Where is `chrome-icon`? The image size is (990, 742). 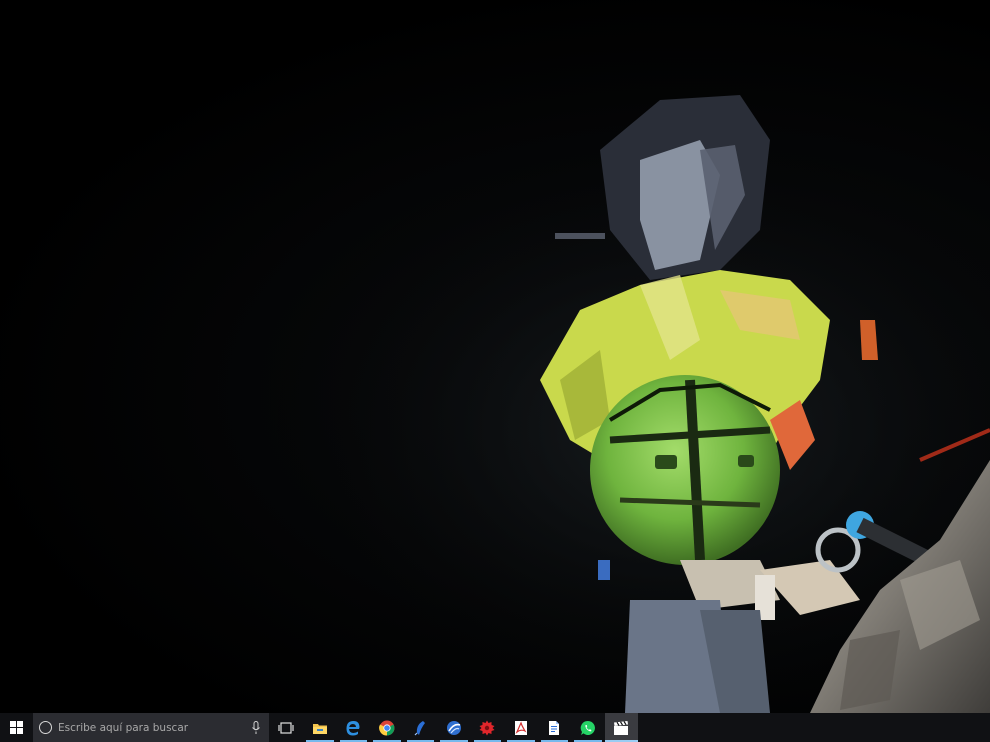 chrome-icon is located at coordinates (386, 728).